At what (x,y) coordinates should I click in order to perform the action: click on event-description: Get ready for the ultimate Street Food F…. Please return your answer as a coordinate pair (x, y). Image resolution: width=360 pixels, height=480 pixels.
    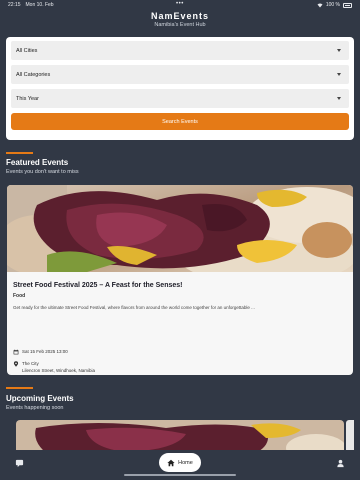
    Looking at the image, I should click on (134, 307).